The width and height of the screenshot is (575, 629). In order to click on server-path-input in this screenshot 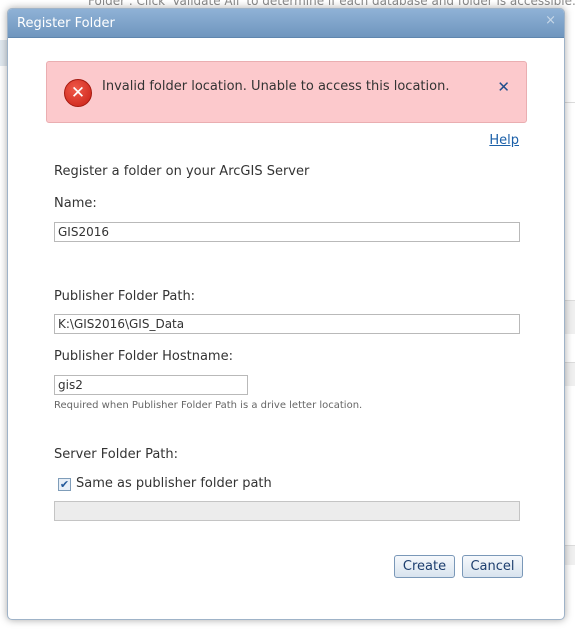, I will do `click(287, 511)`.